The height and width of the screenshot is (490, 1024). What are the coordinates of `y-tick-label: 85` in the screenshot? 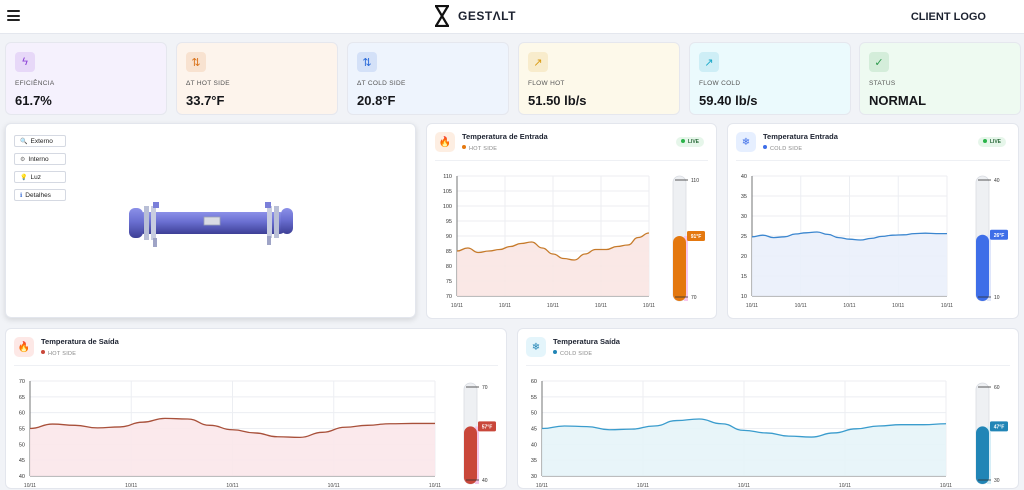 It's located at (449, 252).